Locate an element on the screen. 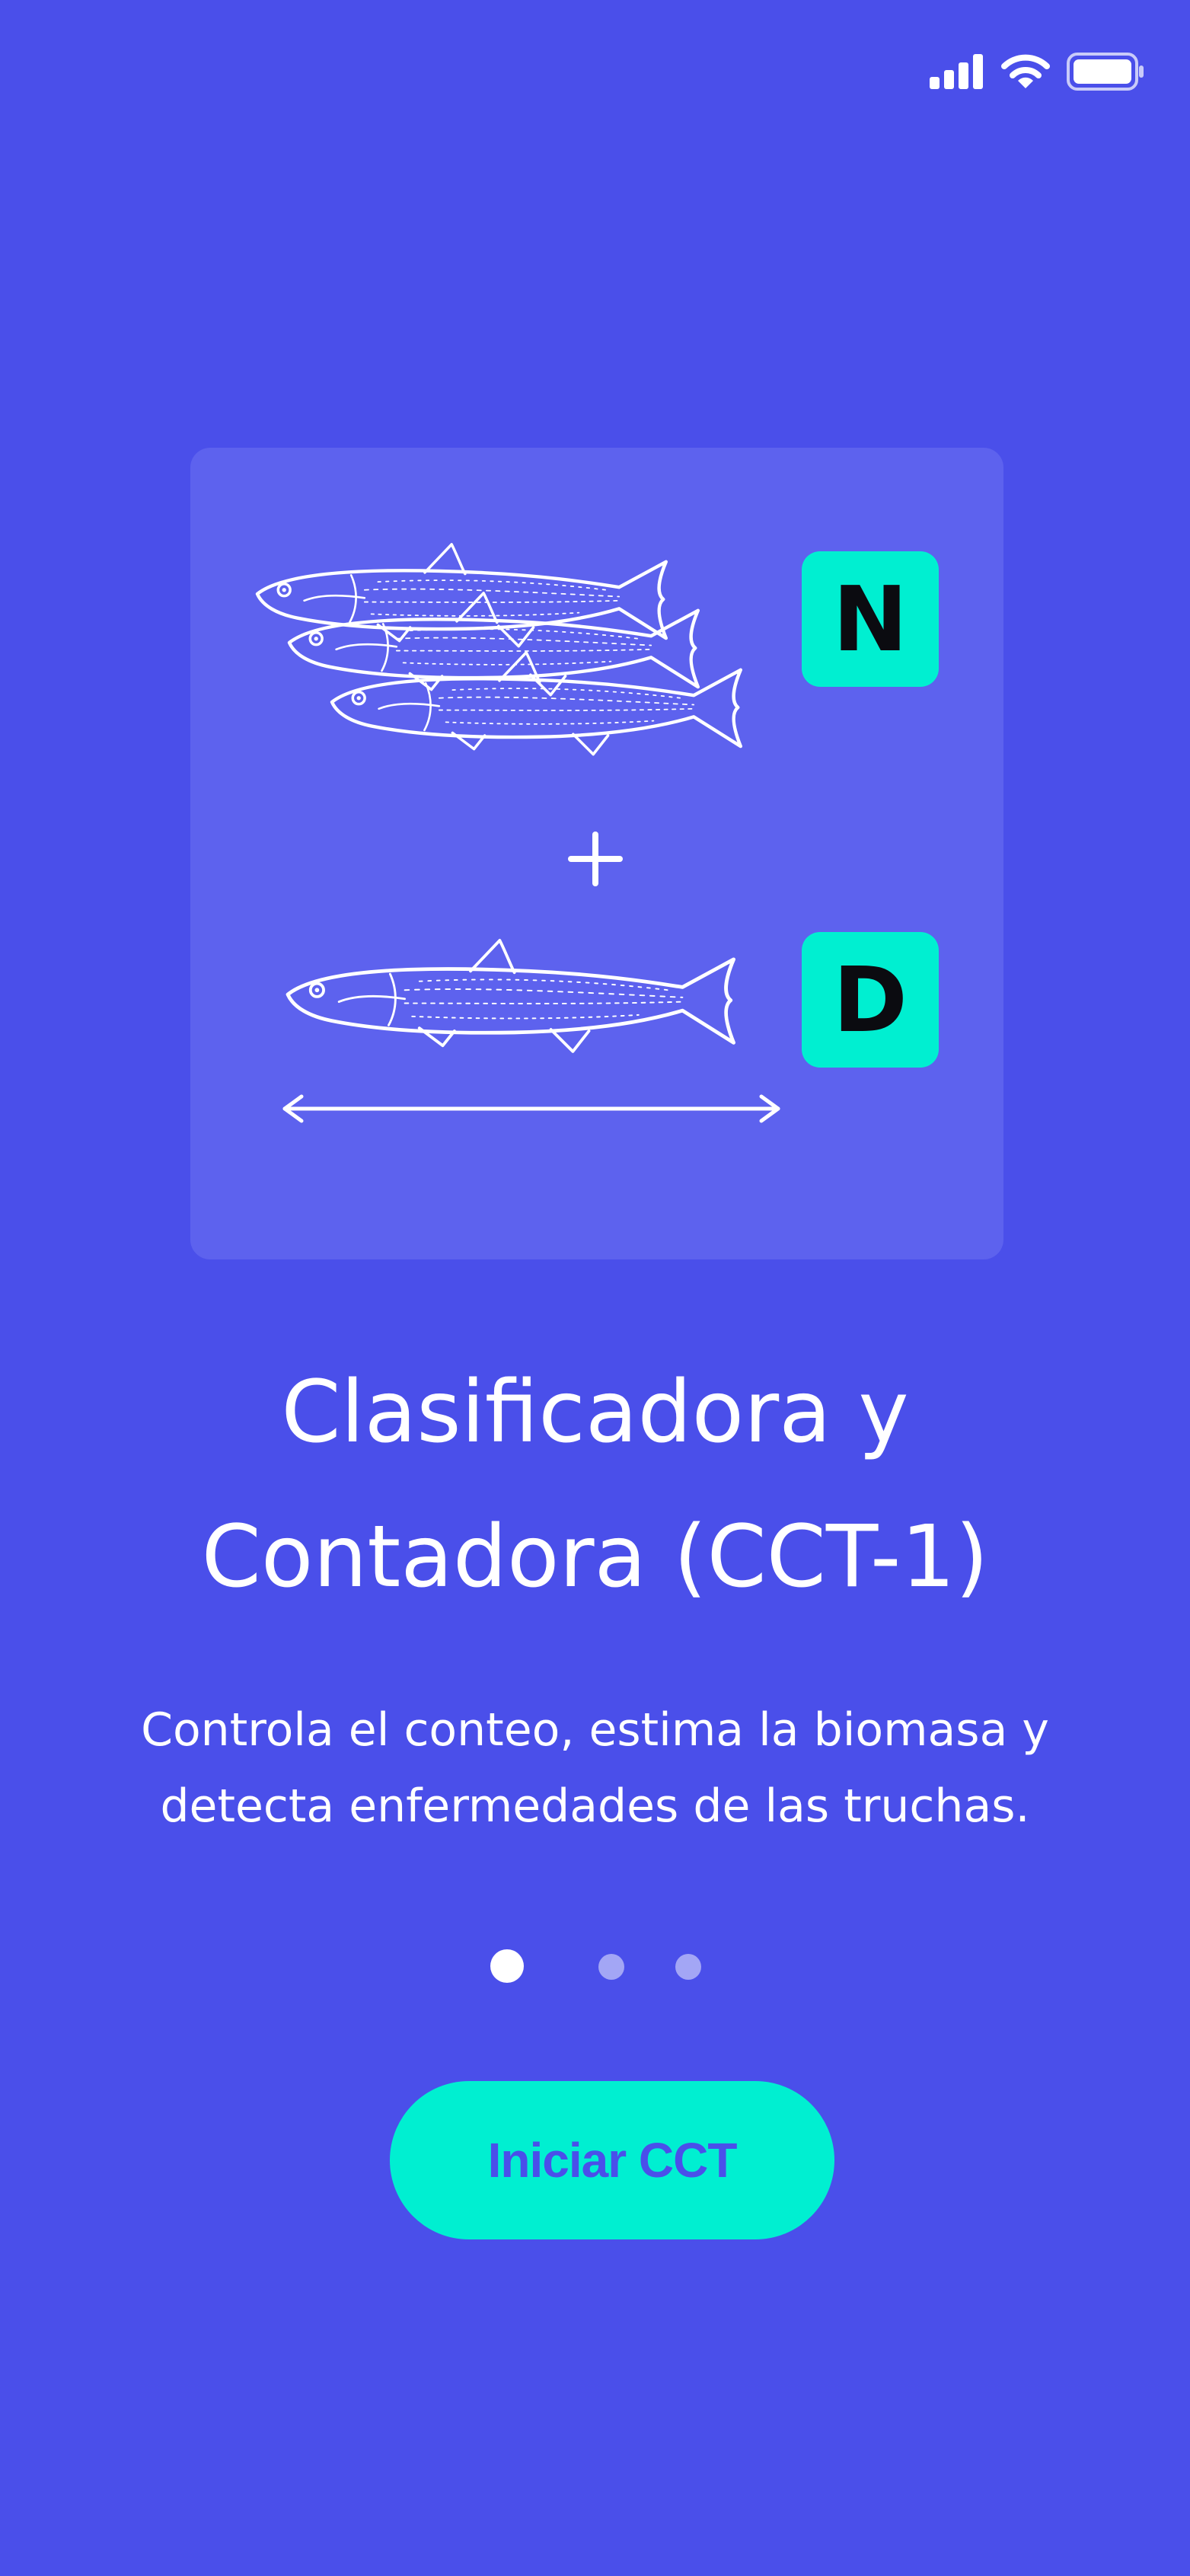  status-bar is located at coordinates (1037, 71).